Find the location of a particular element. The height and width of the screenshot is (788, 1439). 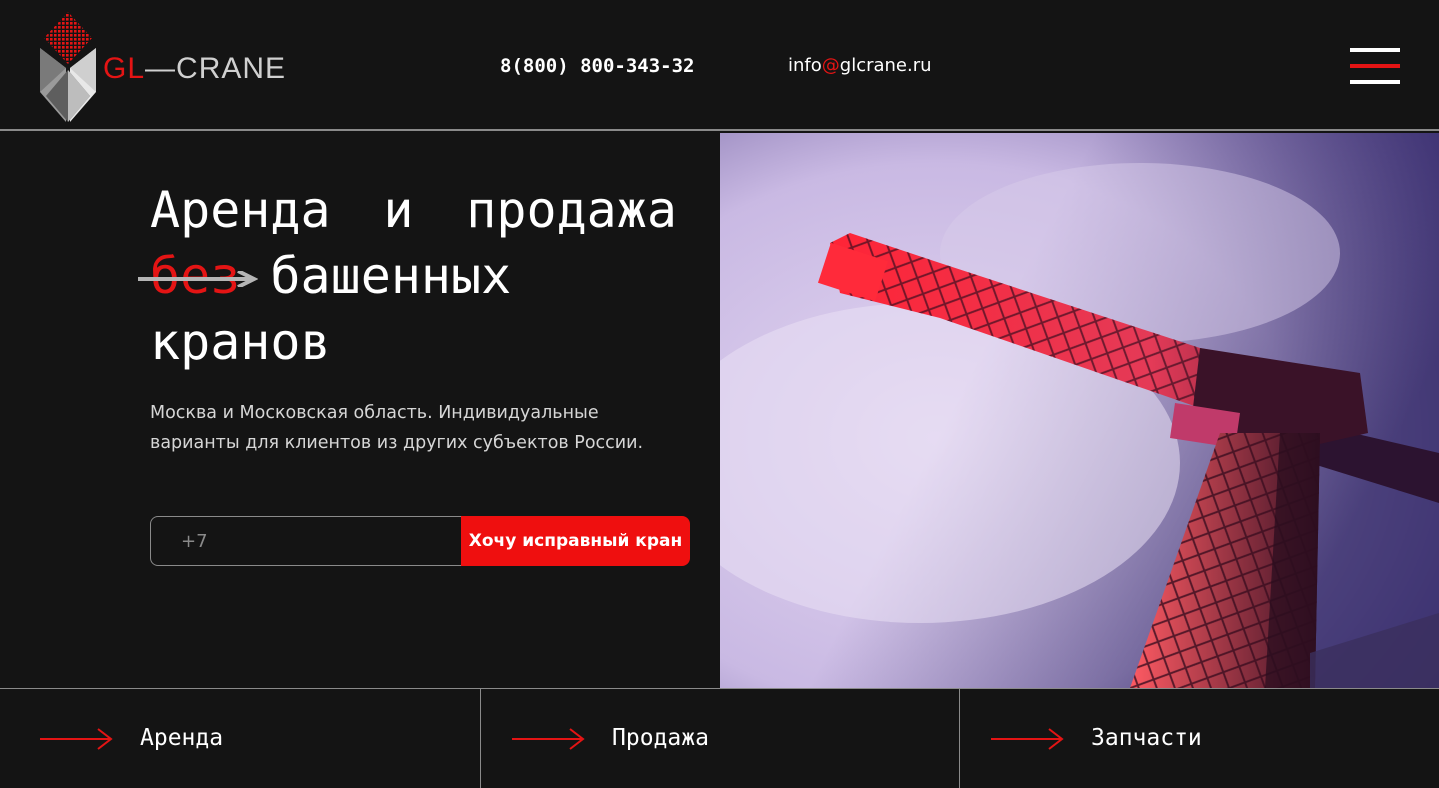

phone-input is located at coordinates (306, 541).